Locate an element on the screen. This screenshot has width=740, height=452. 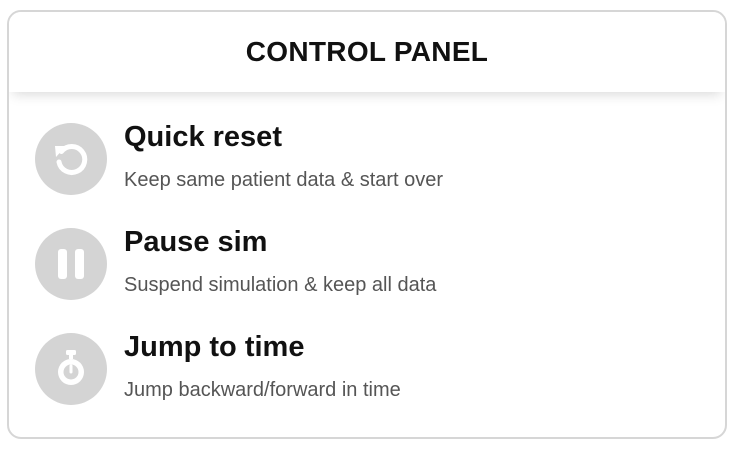
pause-sim-title: Pause sim is located at coordinates (196, 242).